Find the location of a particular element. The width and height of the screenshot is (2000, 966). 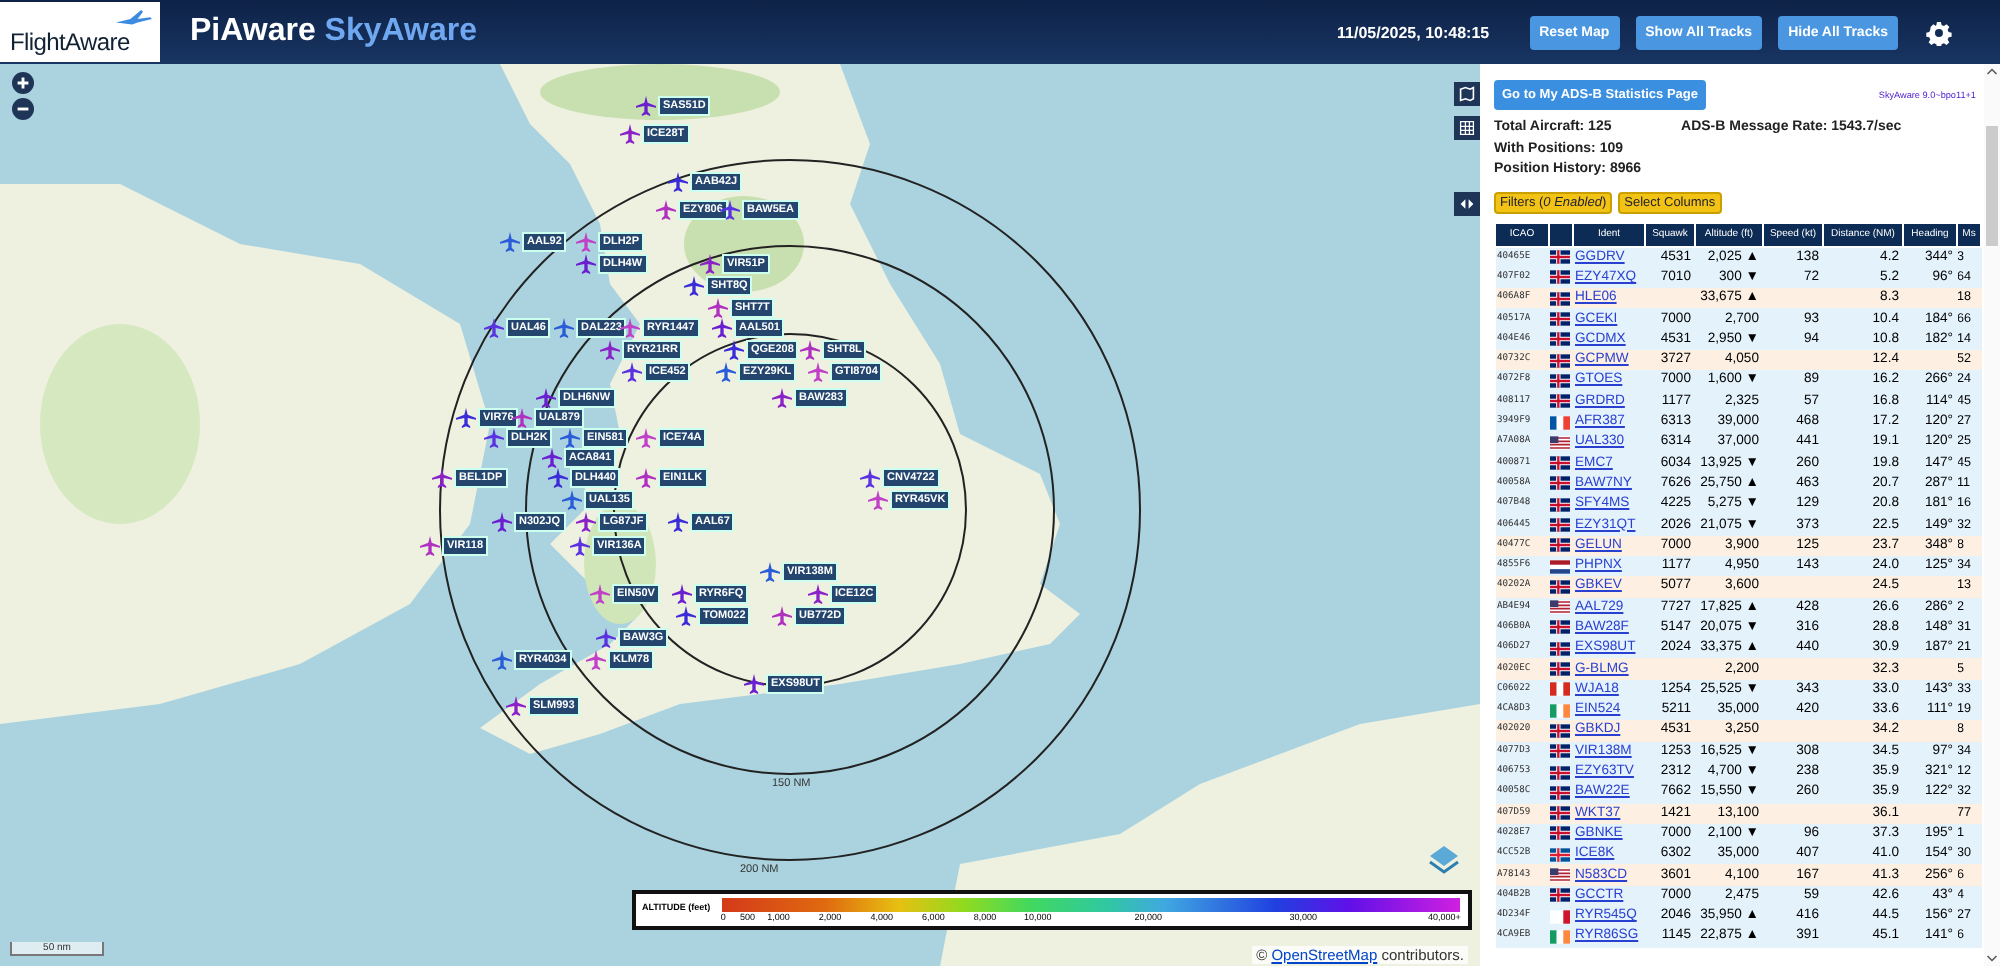

map-icon is located at coordinates (1467, 94).